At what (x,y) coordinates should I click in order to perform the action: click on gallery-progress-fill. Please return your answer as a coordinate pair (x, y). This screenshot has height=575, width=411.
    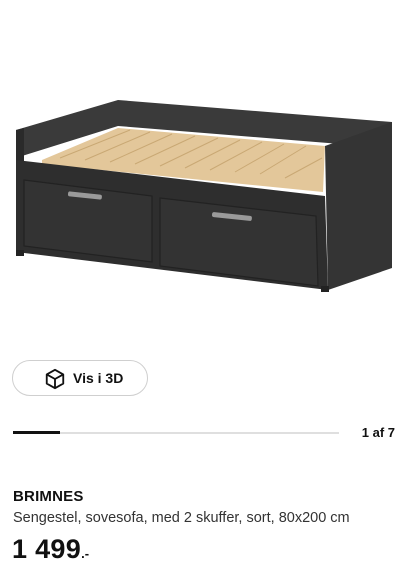
    Looking at the image, I should click on (36, 432).